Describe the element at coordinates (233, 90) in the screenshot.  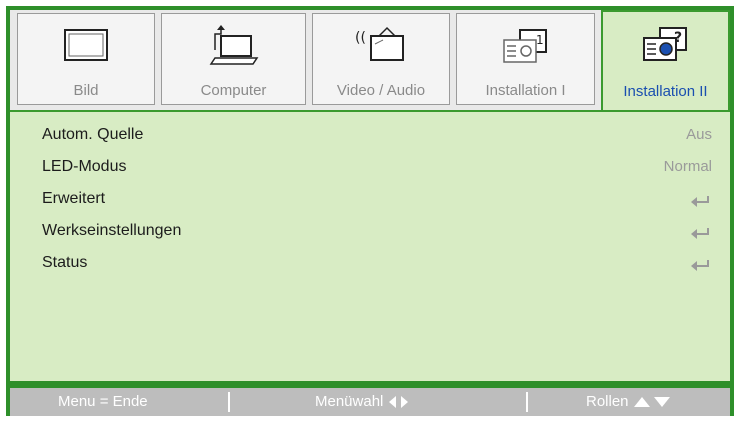
I see `tab-label: Computer` at that location.